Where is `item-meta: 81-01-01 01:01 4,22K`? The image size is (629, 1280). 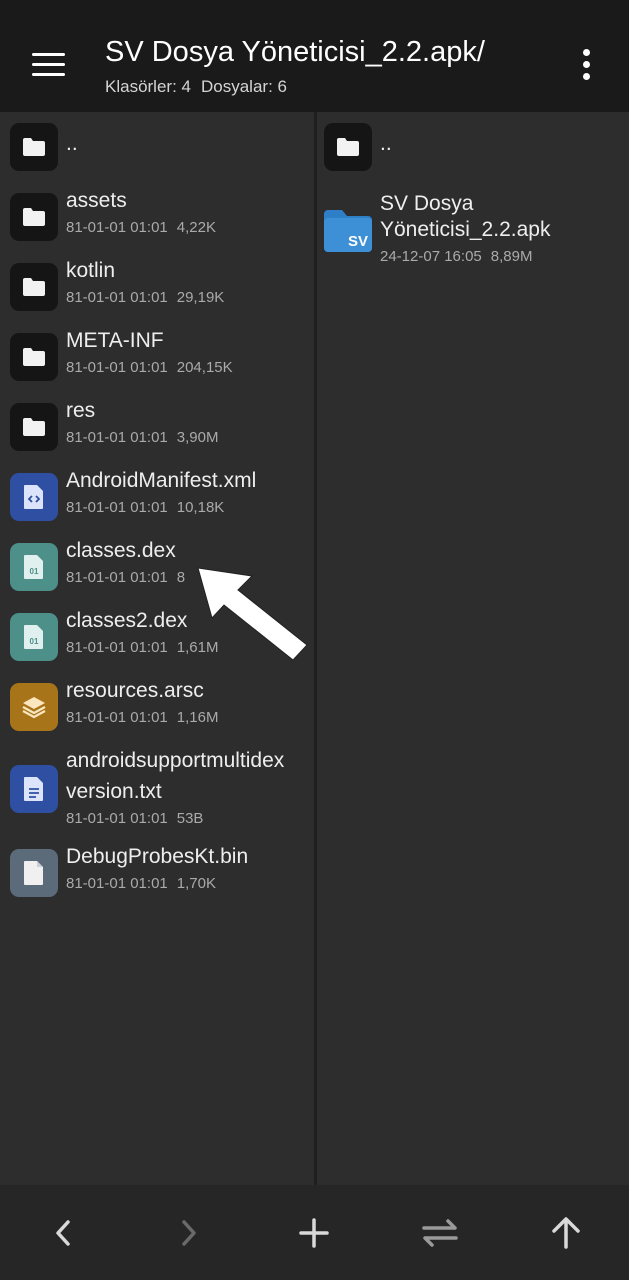 item-meta: 81-01-01 01:01 4,22K is located at coordinates (141, 227).